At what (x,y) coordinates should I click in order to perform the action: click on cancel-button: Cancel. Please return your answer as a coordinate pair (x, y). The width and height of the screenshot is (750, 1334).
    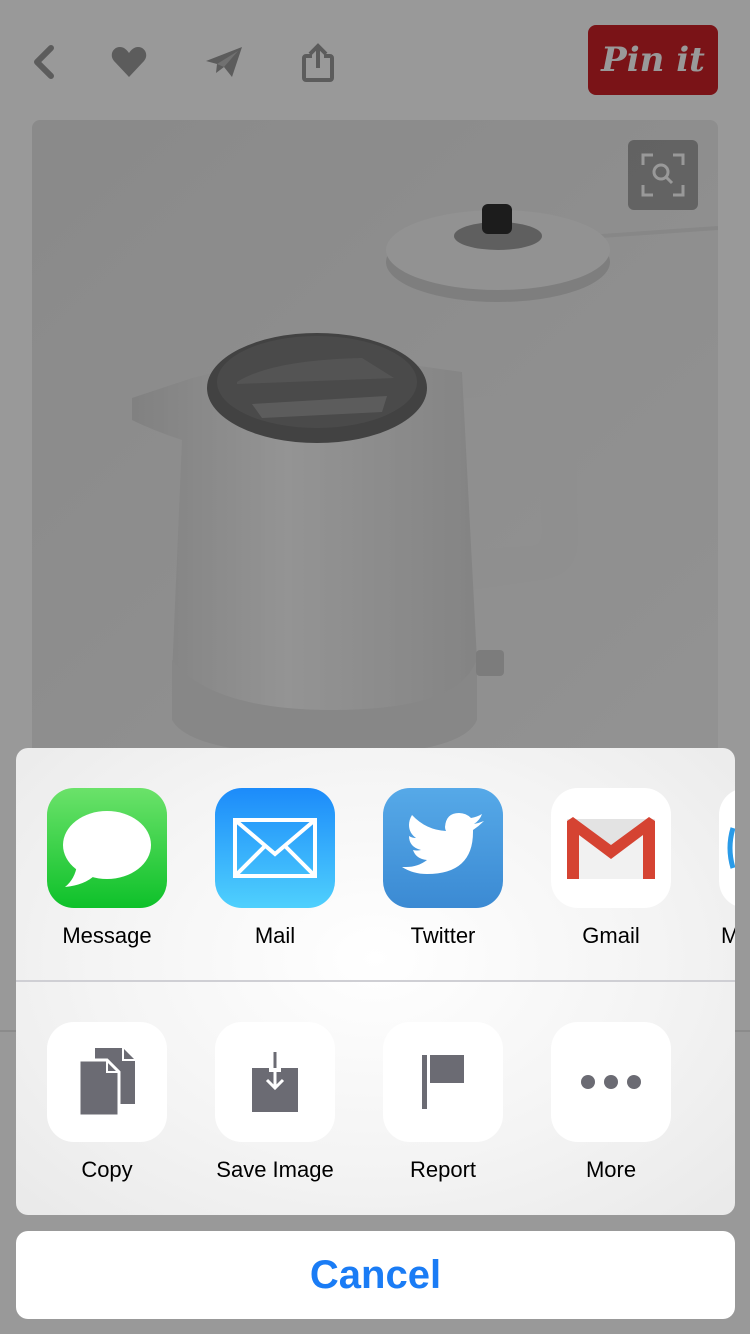
    Looking at the image, I should click on (375, 1275).